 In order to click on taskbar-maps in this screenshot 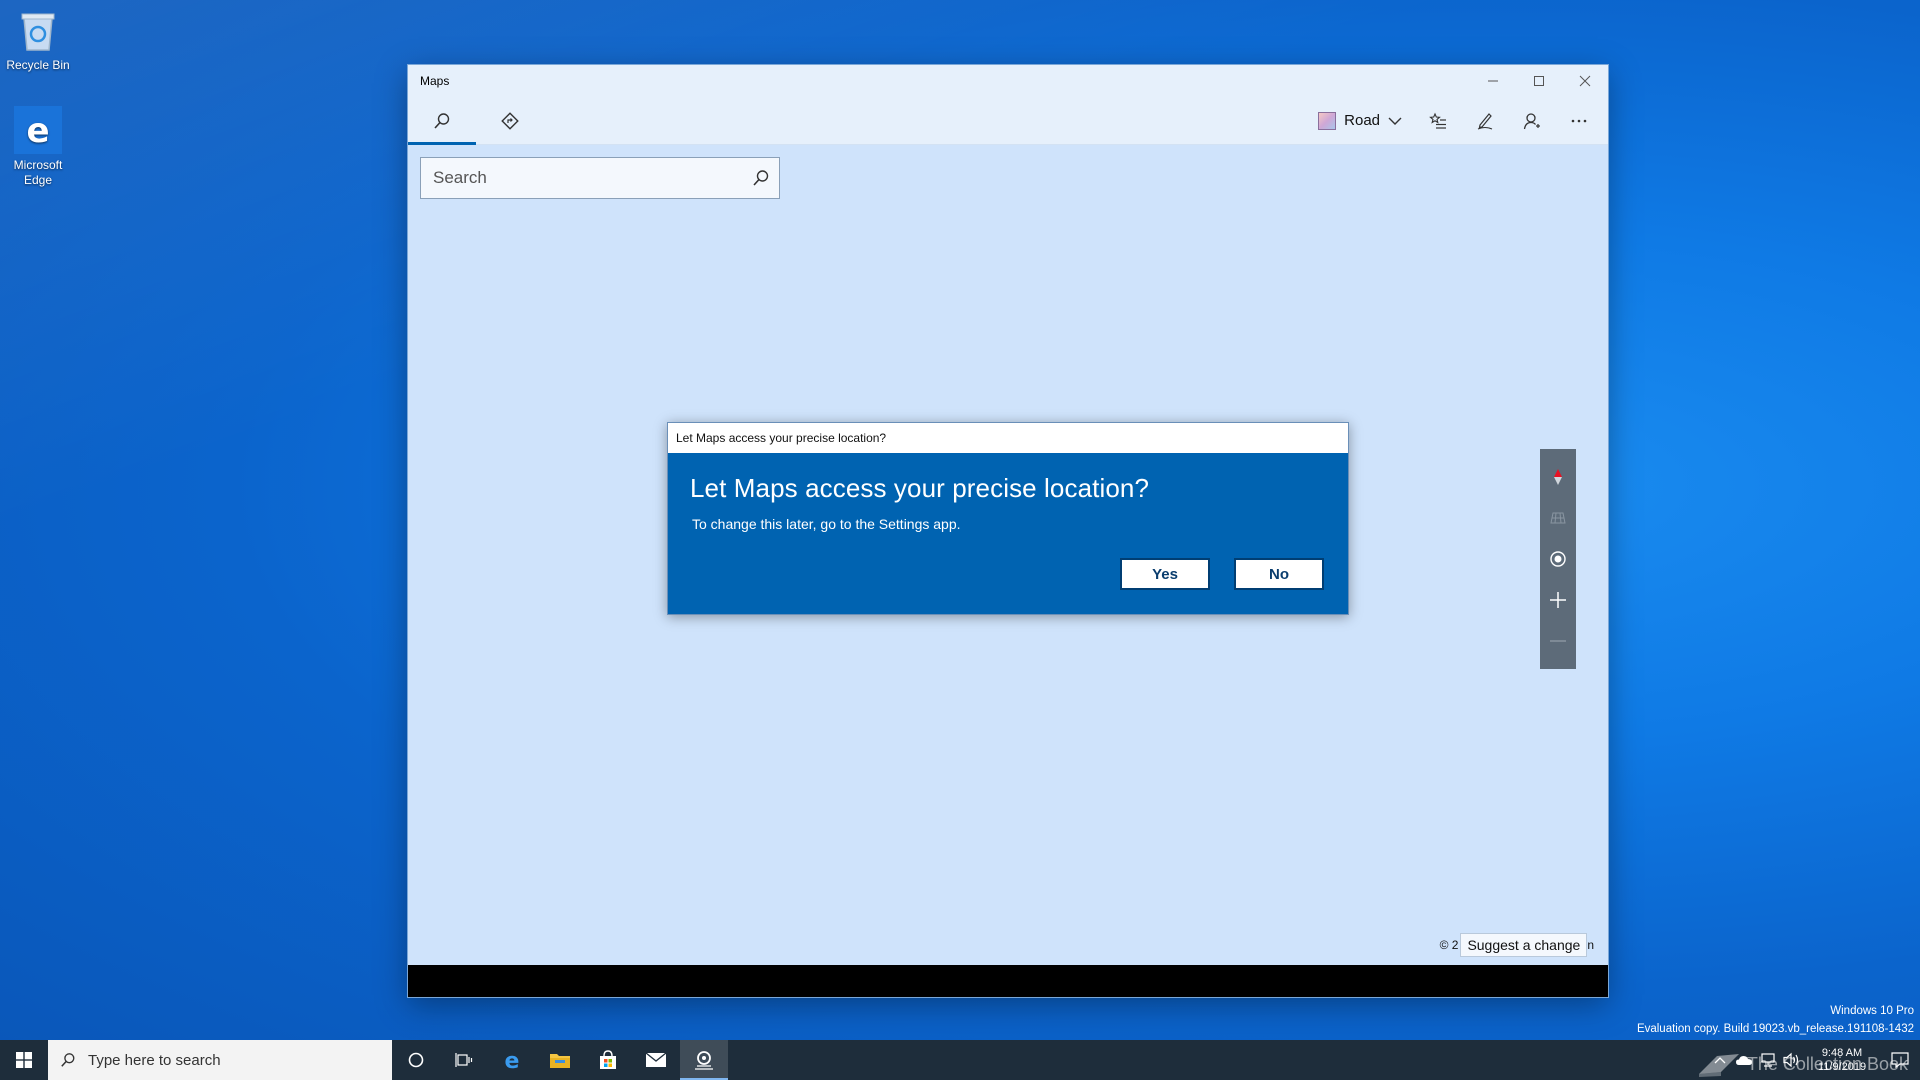, I will do `click(704, 1060)`.